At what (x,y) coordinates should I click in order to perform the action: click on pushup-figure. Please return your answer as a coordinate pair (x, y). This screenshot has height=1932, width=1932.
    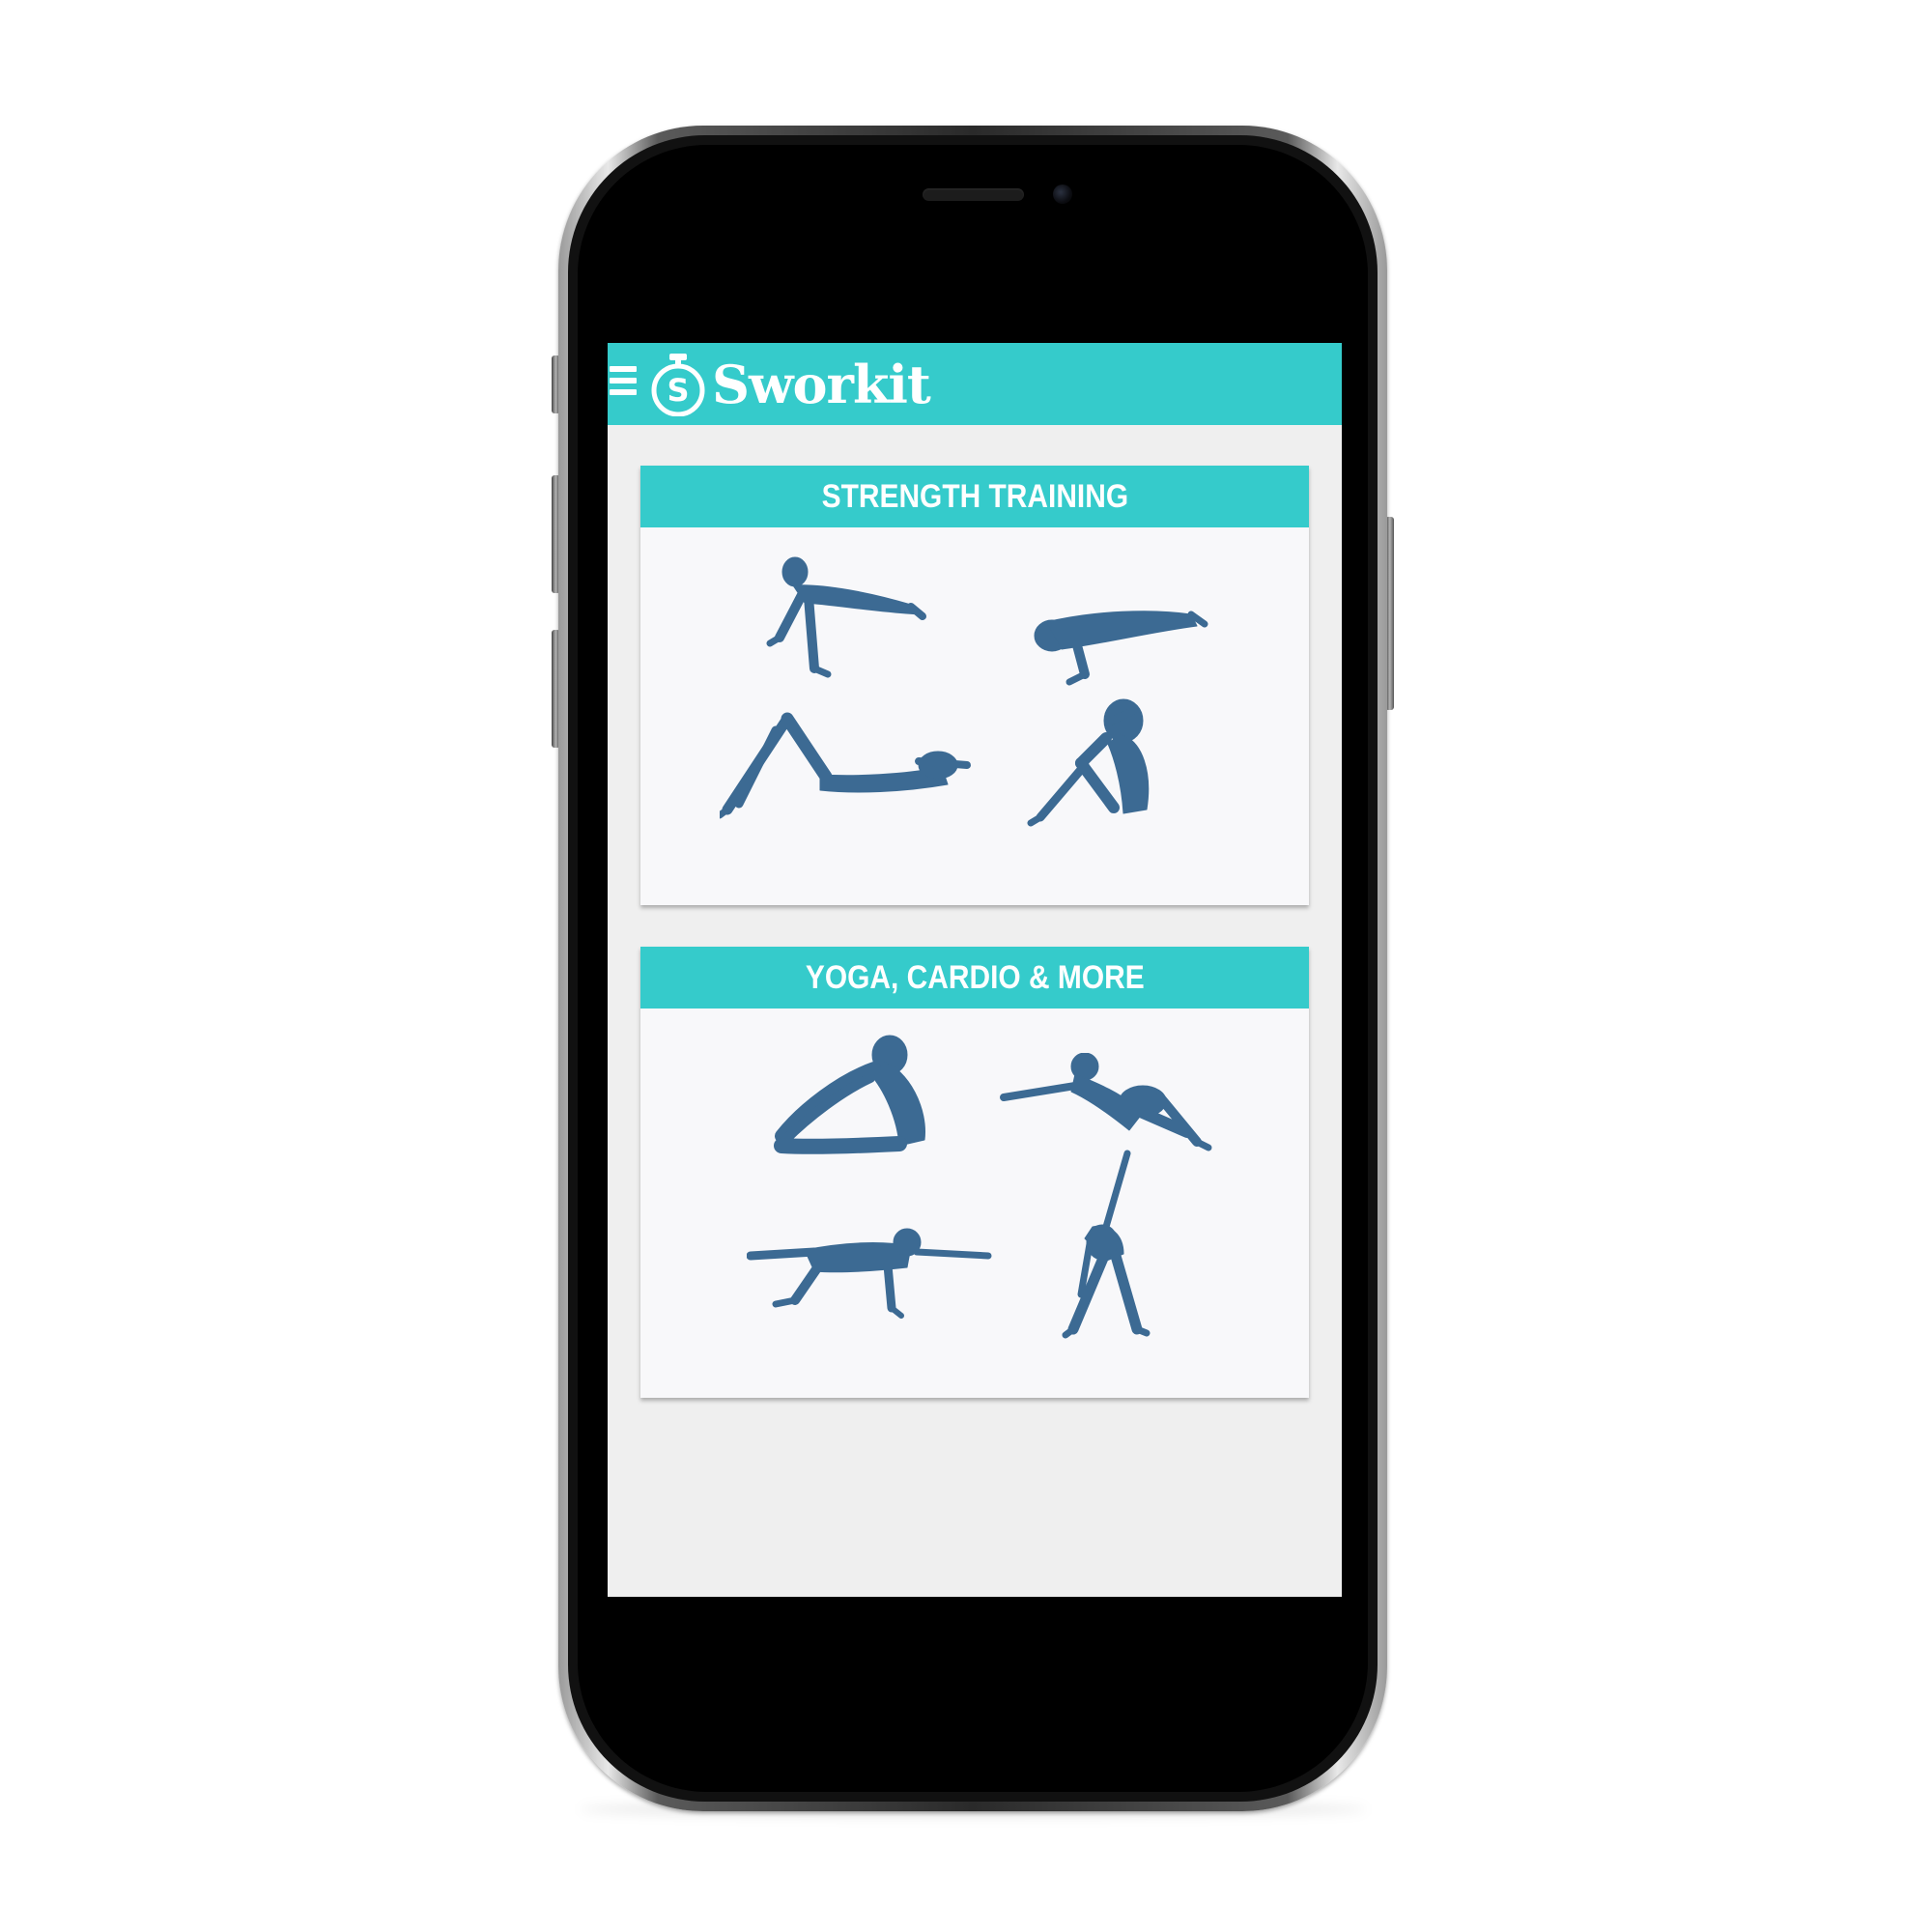
    Looking at the image, I should click on (846, 617).